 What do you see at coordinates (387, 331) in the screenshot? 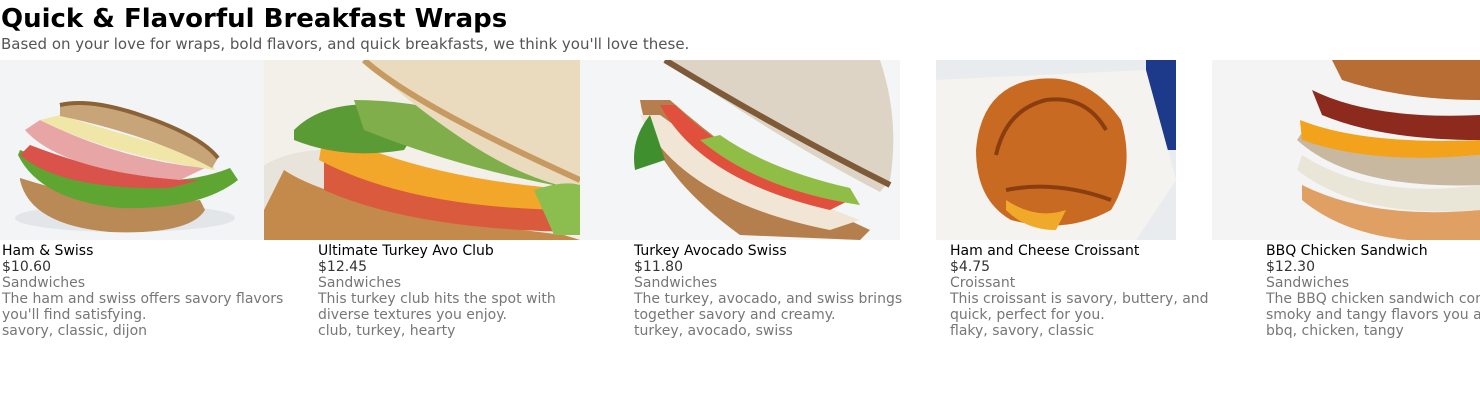
I see `item-tags: club, turkey, hearty` at bounding box center [387, 331].